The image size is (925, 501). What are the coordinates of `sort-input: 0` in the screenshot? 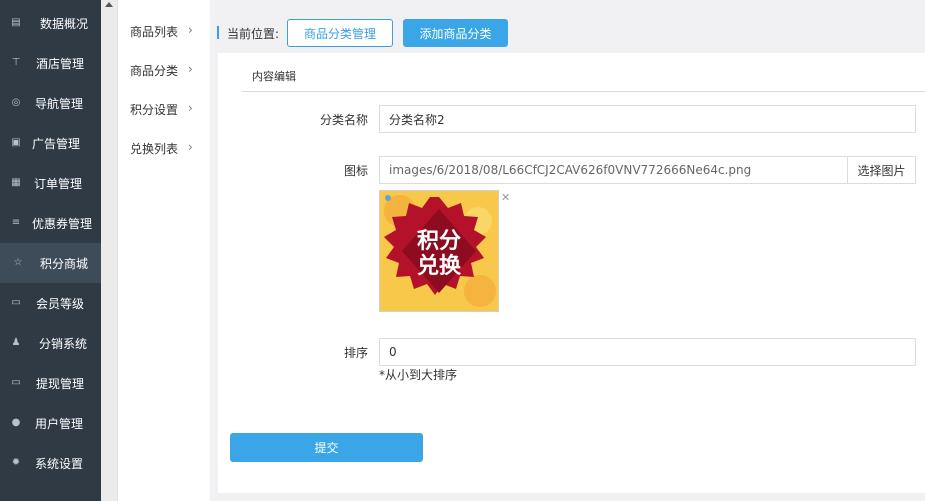 It's located at (647, 352).